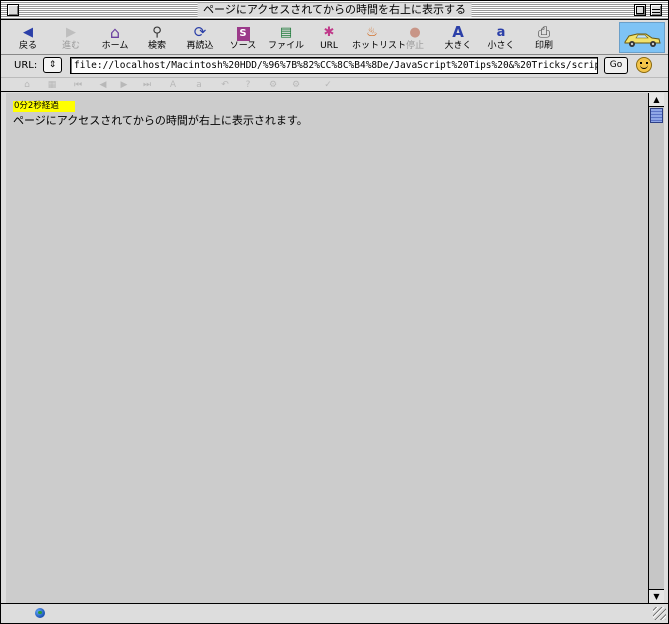 The image size is (669, 624). What do you see at coordinates (286, 32) in the screenshot?
I see `file-icon: ▤` at bounding box center [286, 32].